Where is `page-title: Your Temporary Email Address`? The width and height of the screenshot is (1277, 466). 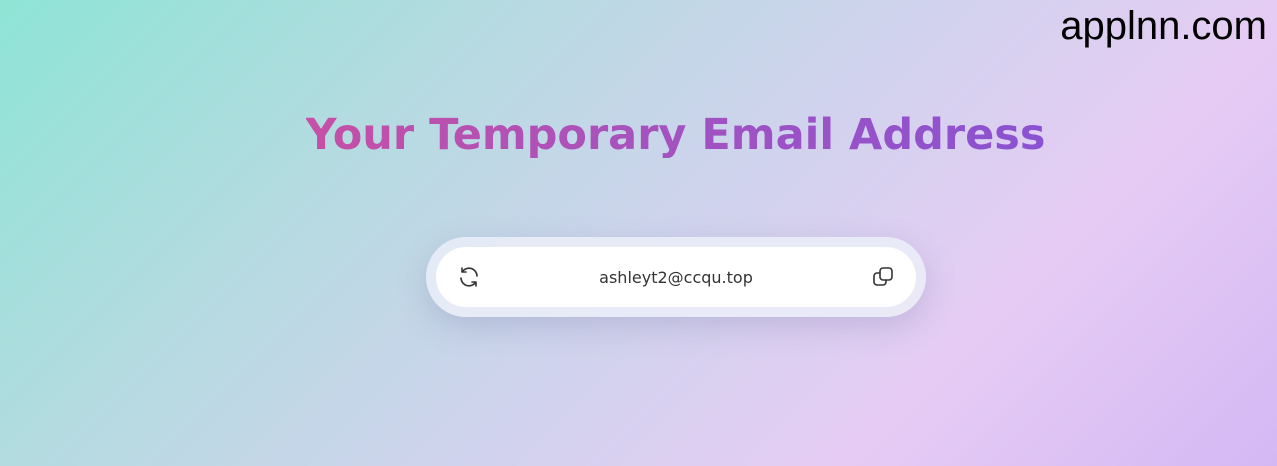 page-title: Your Temporary Email Address is located at coordinates (638, 136).